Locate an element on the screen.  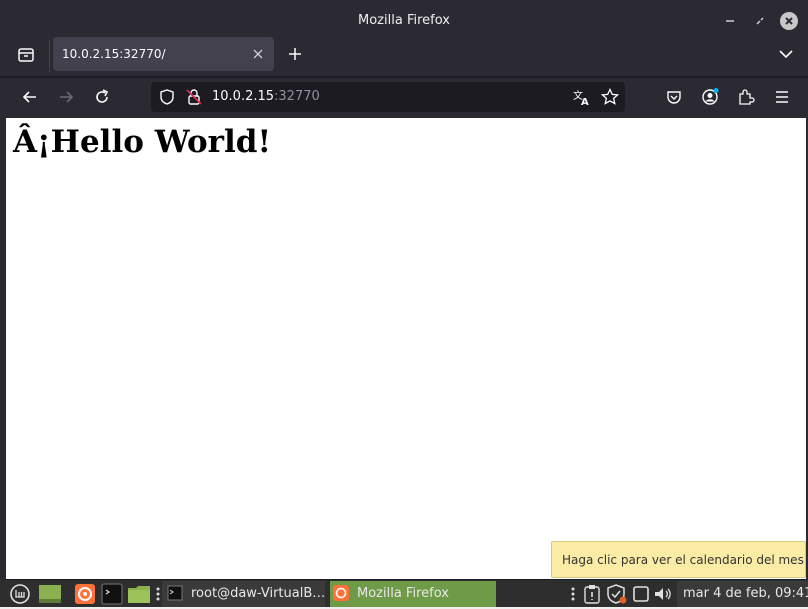
clock-text: mar 4 de feb, 09:41 is located at coordinates (745, 593).